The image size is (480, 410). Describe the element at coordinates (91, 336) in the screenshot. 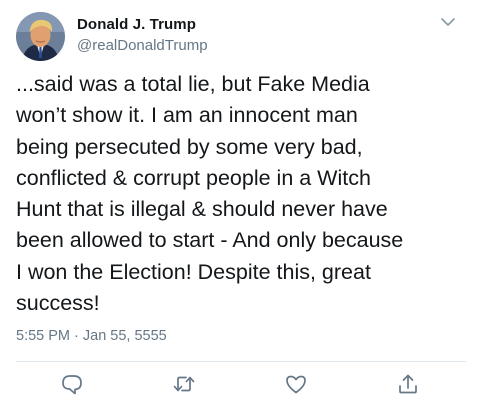

I see `tweet-timestamp: 5:55 PM · Jan 55, 5555` at that location.